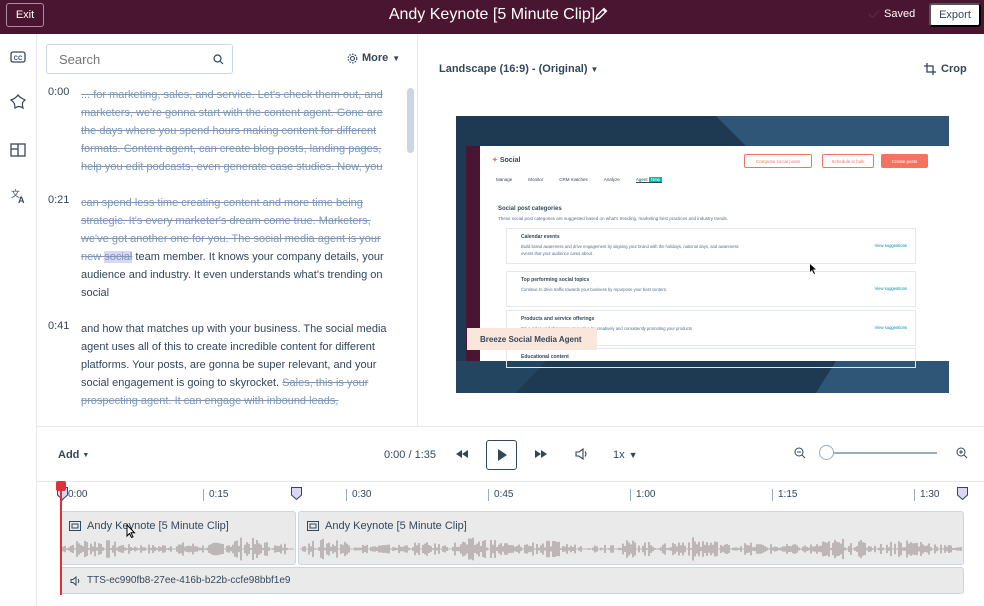 This screenshot has width=984, height=606. What do you see at coordinates (352, 58) in the screenshot?
I see `gear-icon` at bounding box center [352, 58].